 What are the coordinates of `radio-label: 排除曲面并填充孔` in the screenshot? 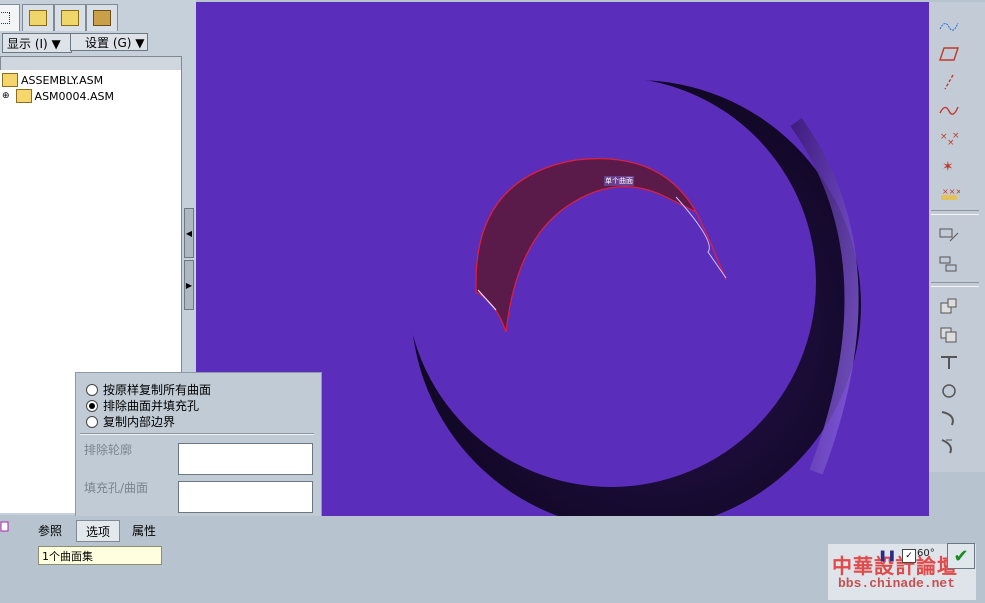 It's located at (151, 406).